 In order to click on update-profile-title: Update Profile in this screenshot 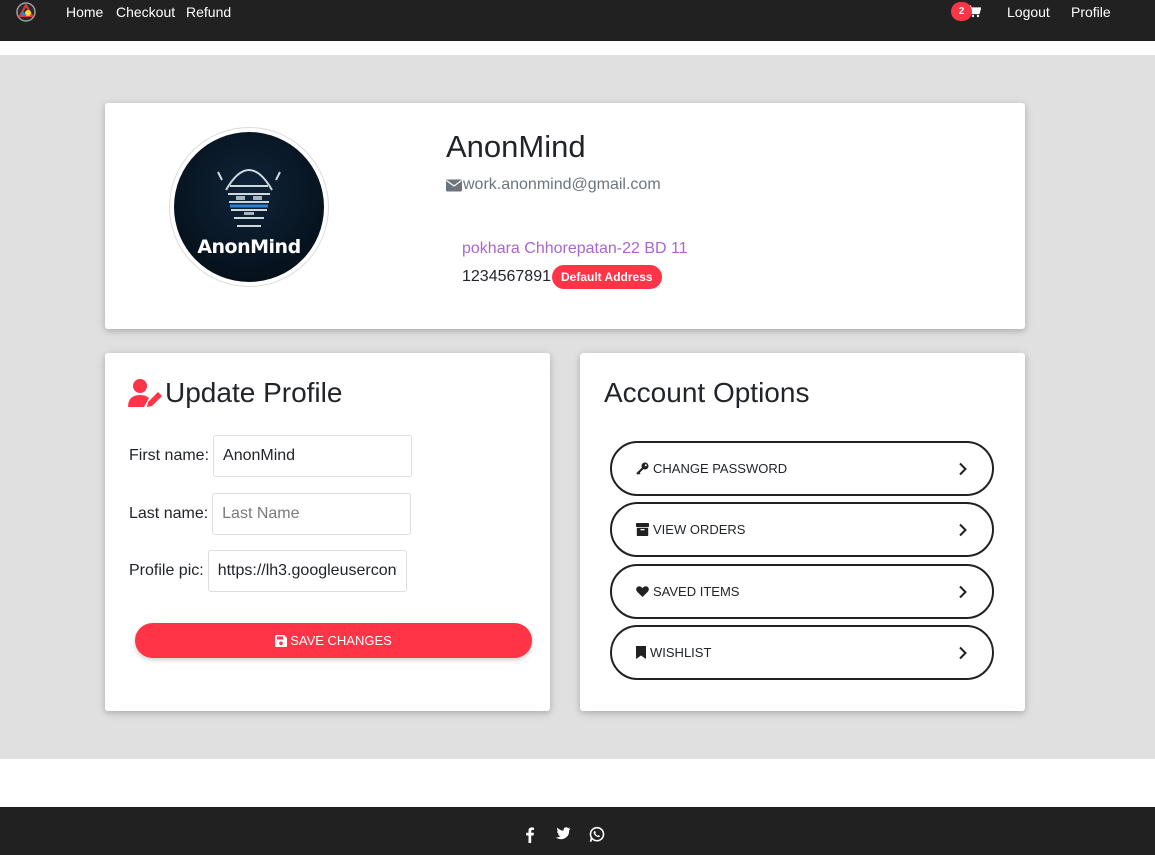, I will do `click(254, 392)`.